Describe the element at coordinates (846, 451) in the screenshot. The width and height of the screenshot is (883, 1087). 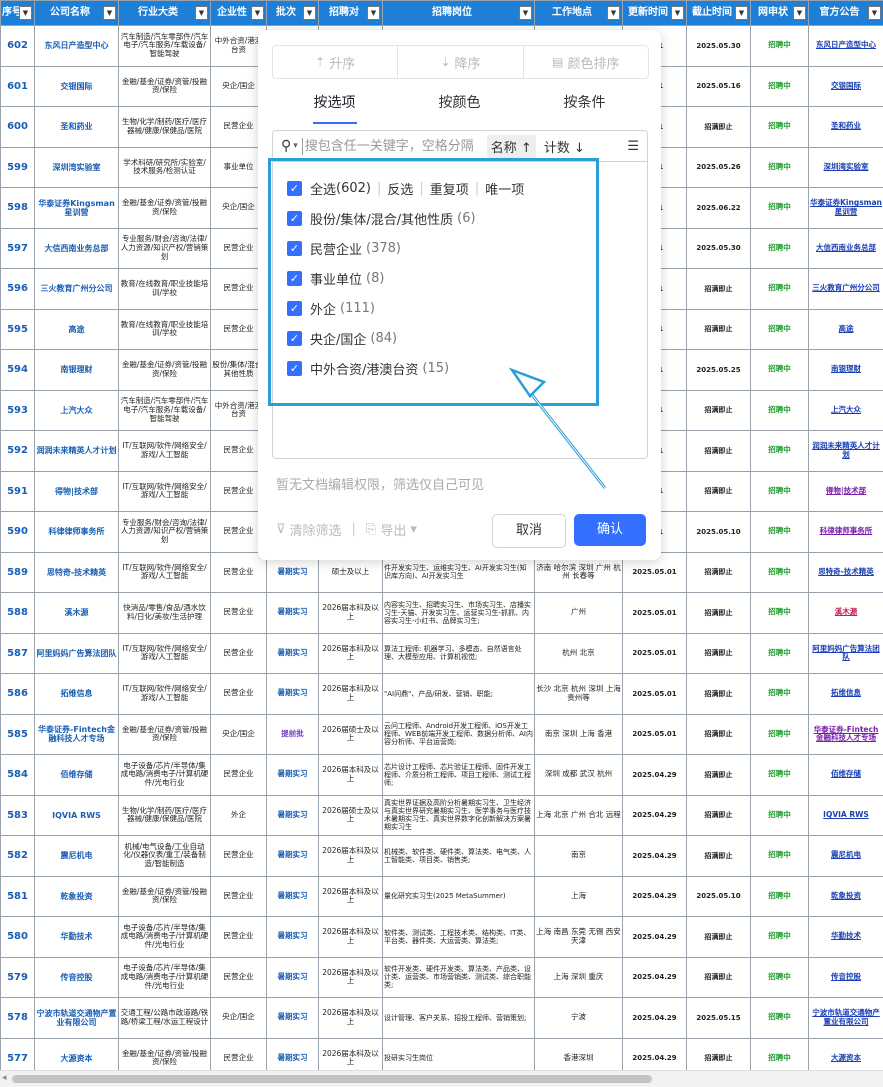
I see `cell-notice: 润润未来精英人才计划` at that location.